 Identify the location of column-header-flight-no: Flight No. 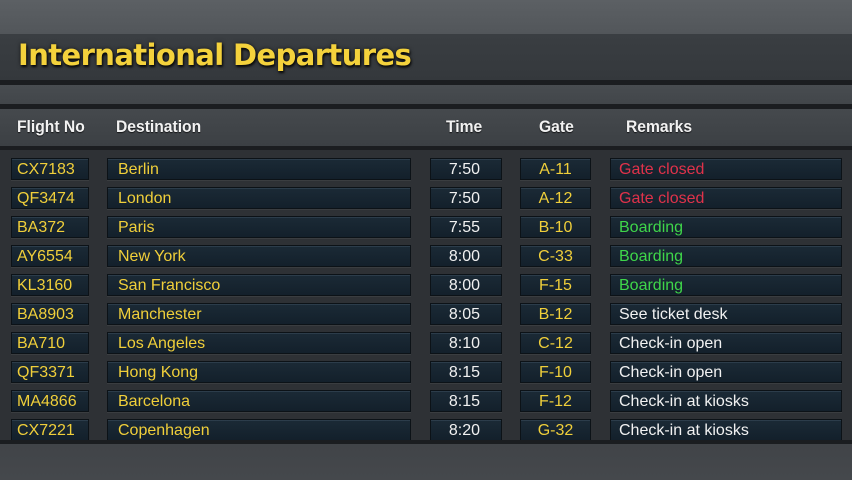
(51, 126).